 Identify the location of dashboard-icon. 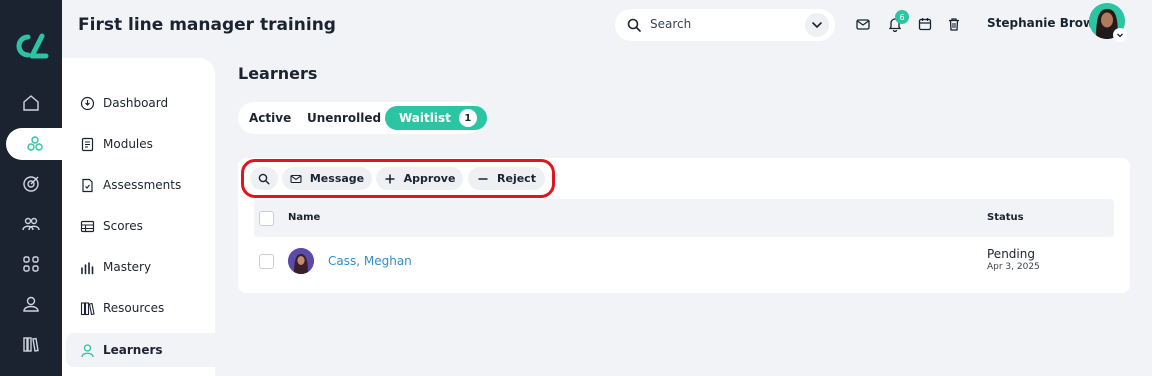
(87, 103).